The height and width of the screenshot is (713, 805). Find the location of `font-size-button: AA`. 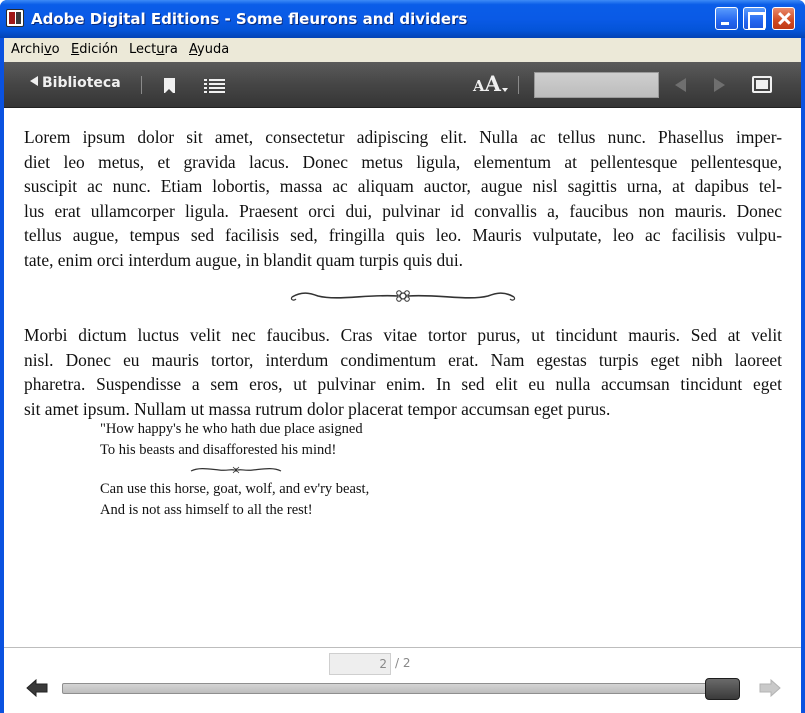

font-size-button: AA is located at coordinates (490, 83).